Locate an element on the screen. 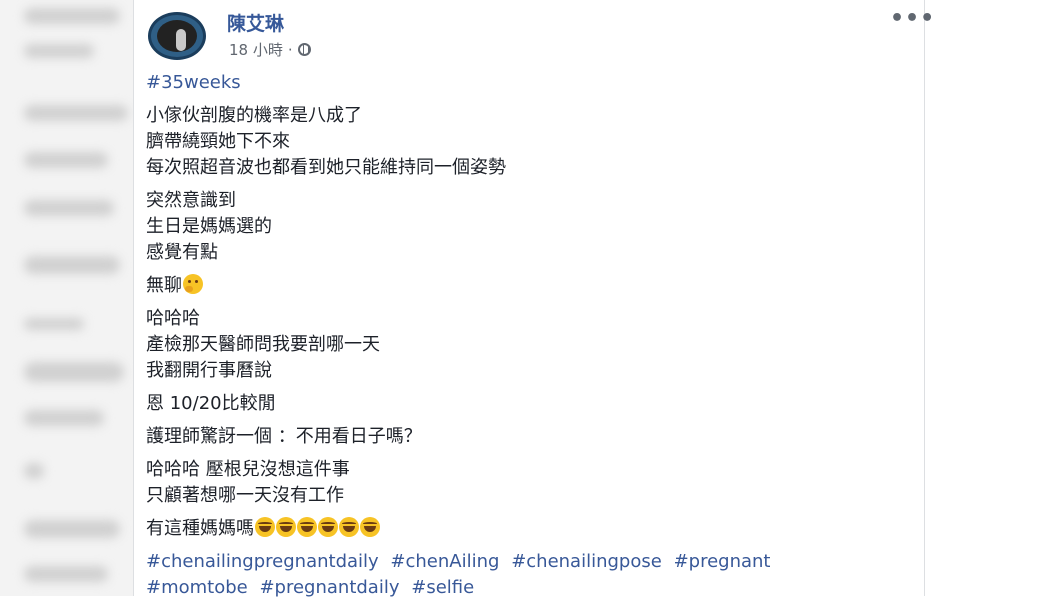 This screenshot has height=601, width=1060. hashtag-link: #pregnantdaily is located at coordinates (329, 587).